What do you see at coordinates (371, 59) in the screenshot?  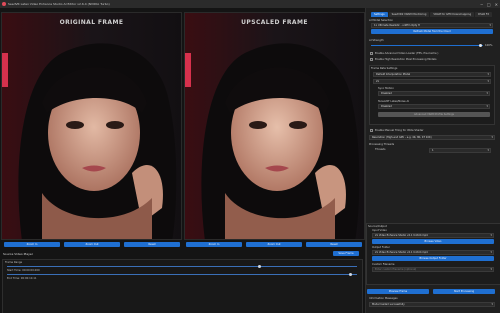 I see `highres-checkbox` at bounding box center [371, 59].